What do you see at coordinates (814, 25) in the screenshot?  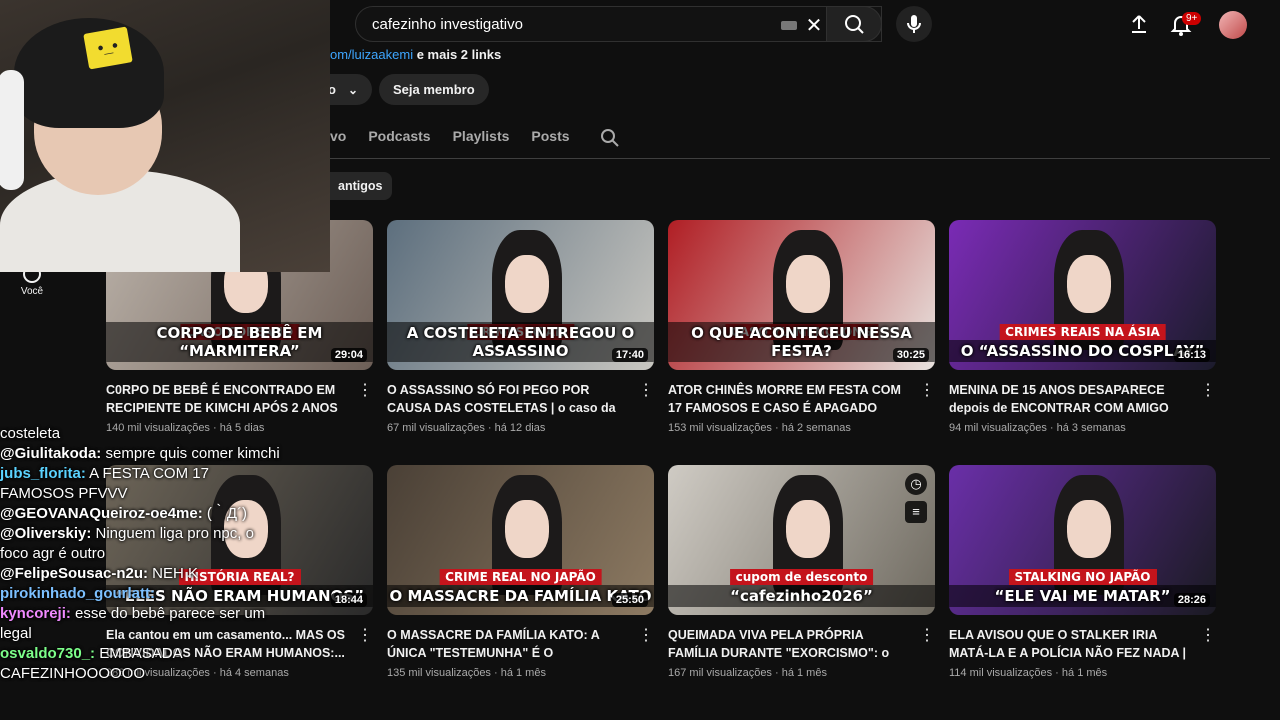 I see `clear-search-icon: ✕` at bounding box center [814, 25].